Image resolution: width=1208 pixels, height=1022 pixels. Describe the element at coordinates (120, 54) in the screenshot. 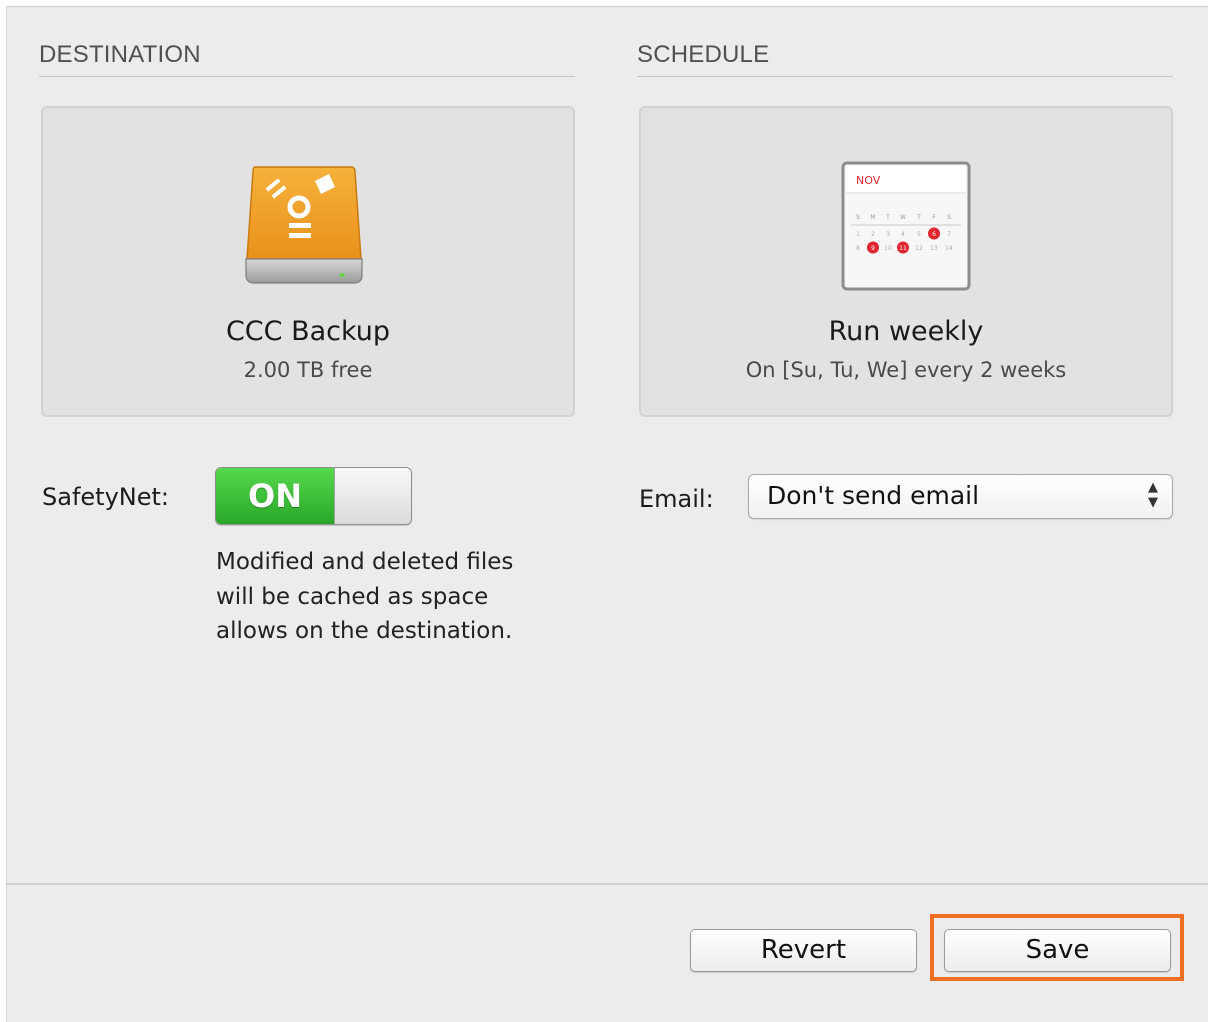

I see `destination-section-title: DESTINATION` at that location.